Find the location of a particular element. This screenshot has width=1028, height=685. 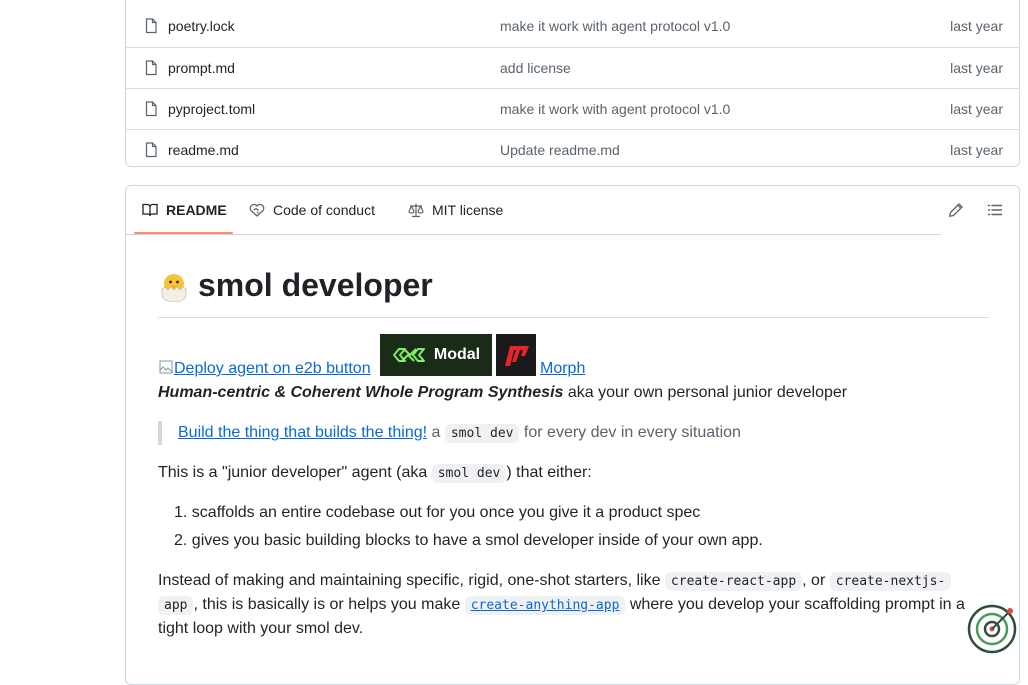

morph-logo-icon is located at coordinates (517, 356).